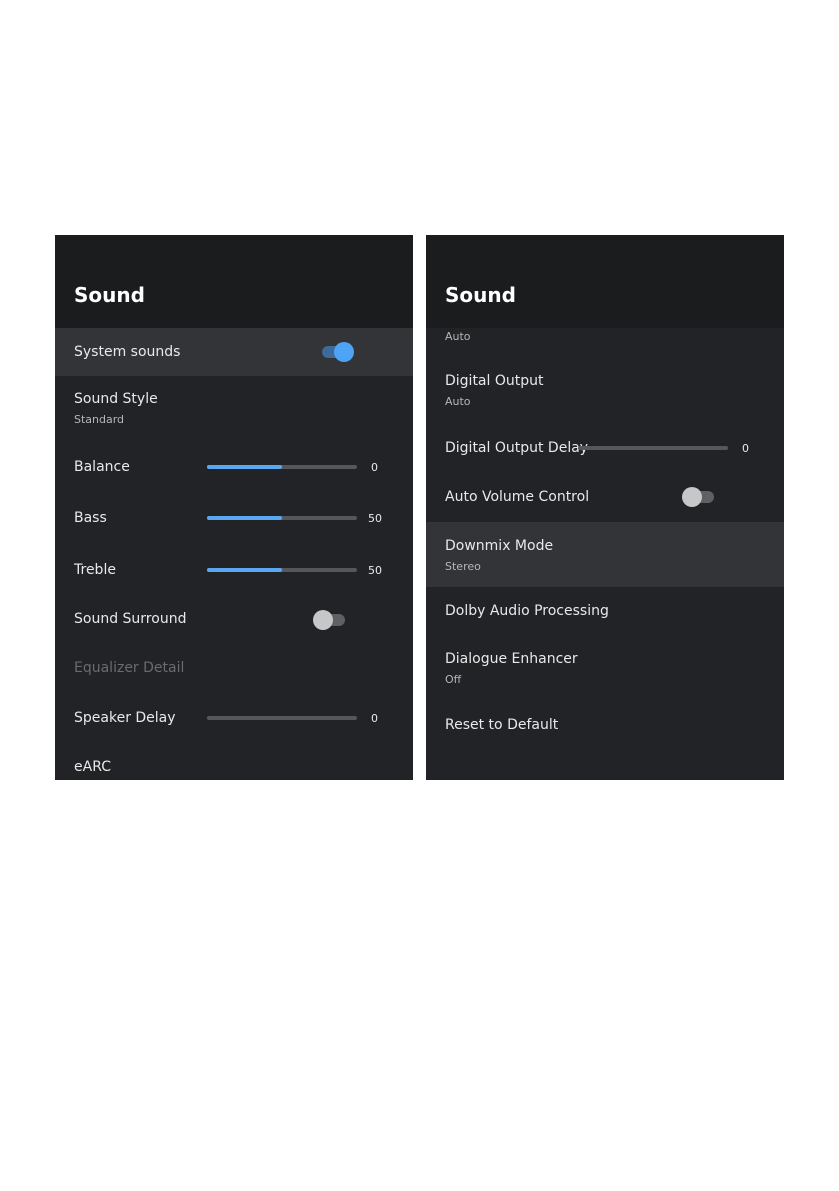  I want to click on digital-output-label: Digital Output, so click(494, 381).